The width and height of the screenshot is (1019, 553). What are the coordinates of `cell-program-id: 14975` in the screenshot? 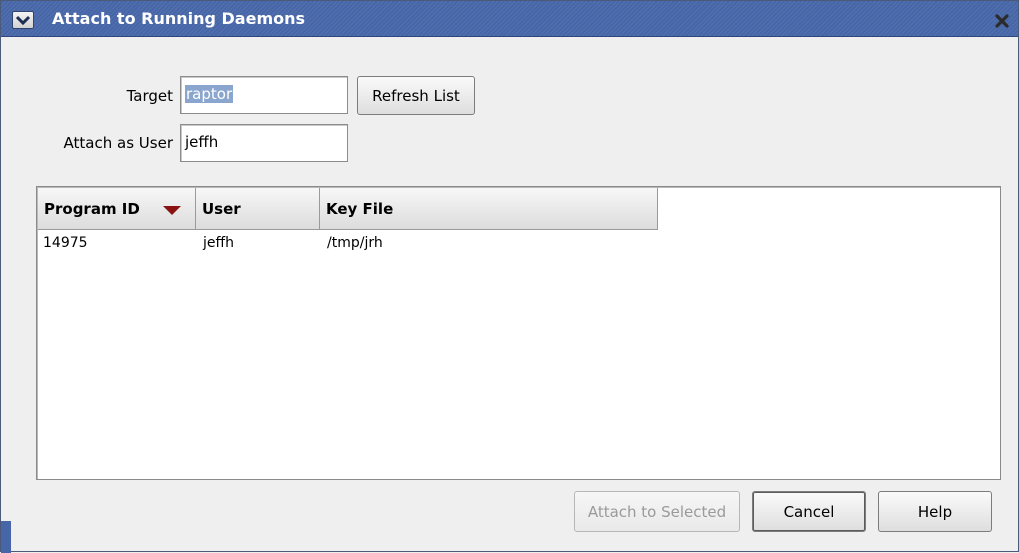 It's located at (65, 243).